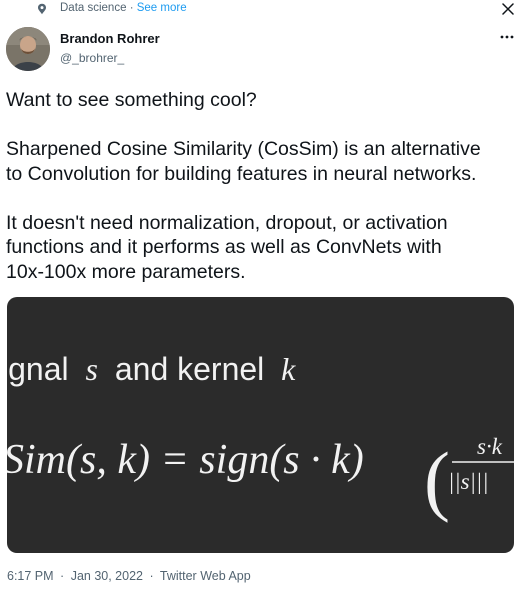 The width and height of the screenshot is (529, 595). Describe the element at coordinates (185, 460) in the screenshot. I see `media-formula: Sim(s, k) = sign(s · k)` at that location.